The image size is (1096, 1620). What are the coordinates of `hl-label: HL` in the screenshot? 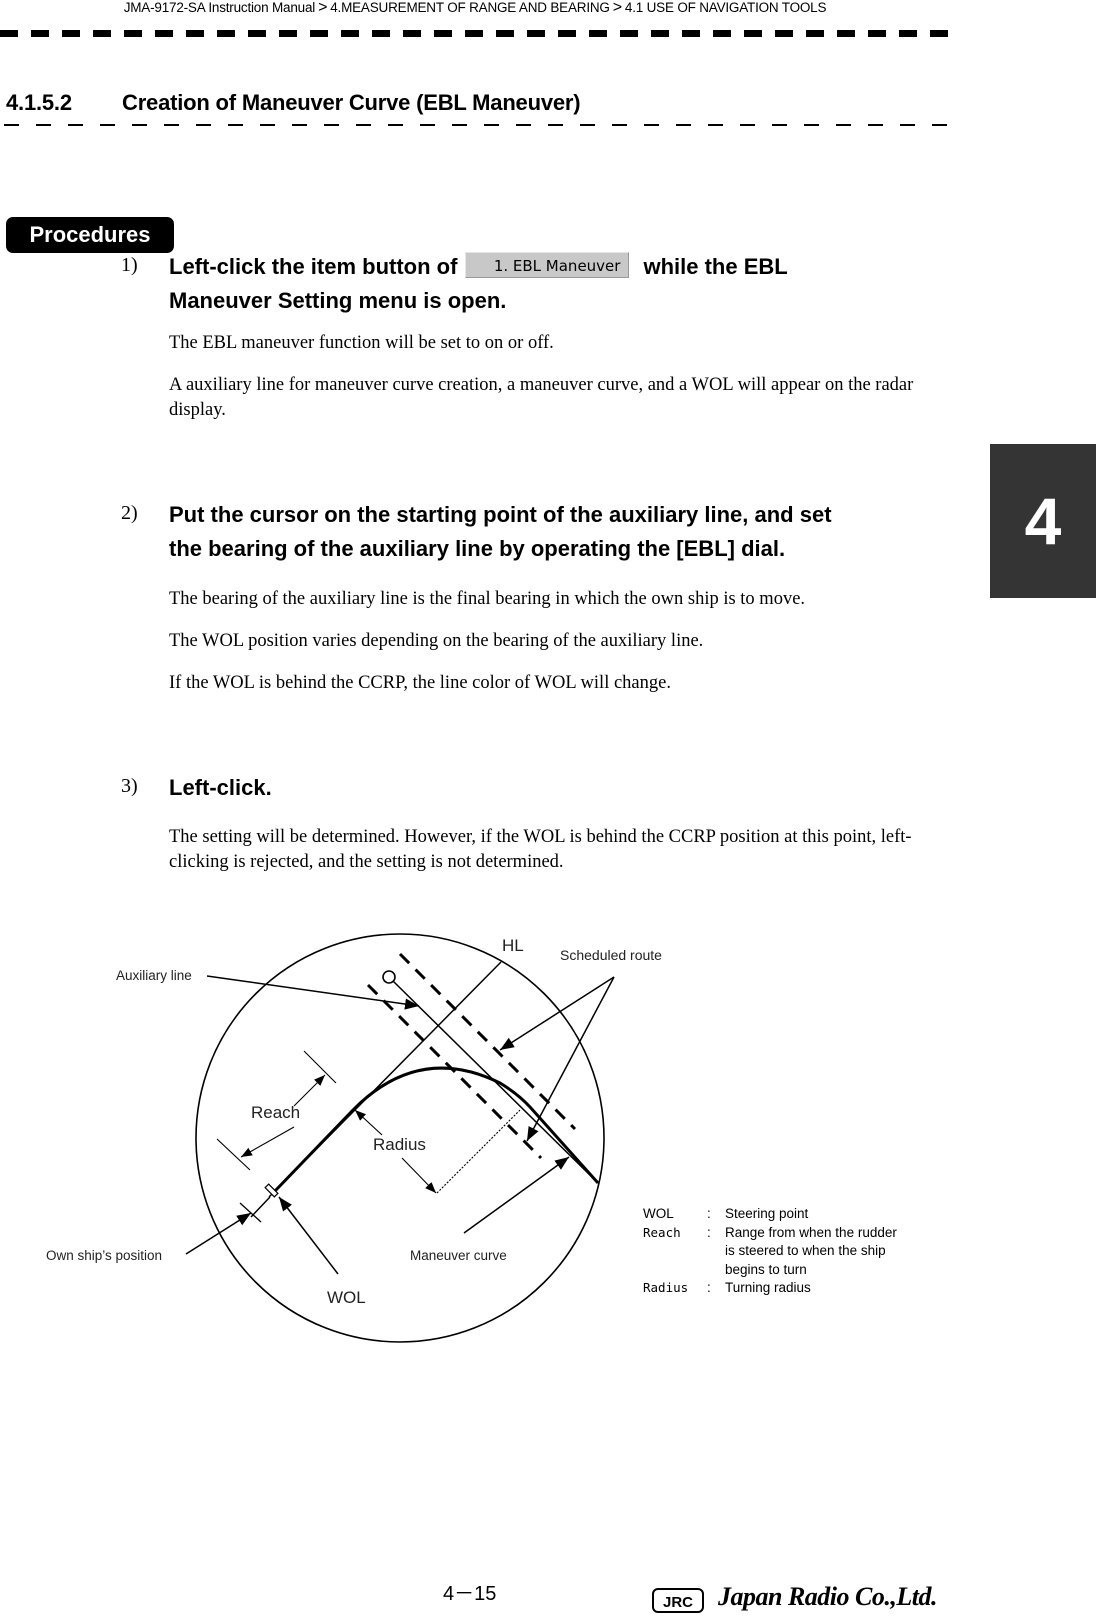 It's located at (513, 945).